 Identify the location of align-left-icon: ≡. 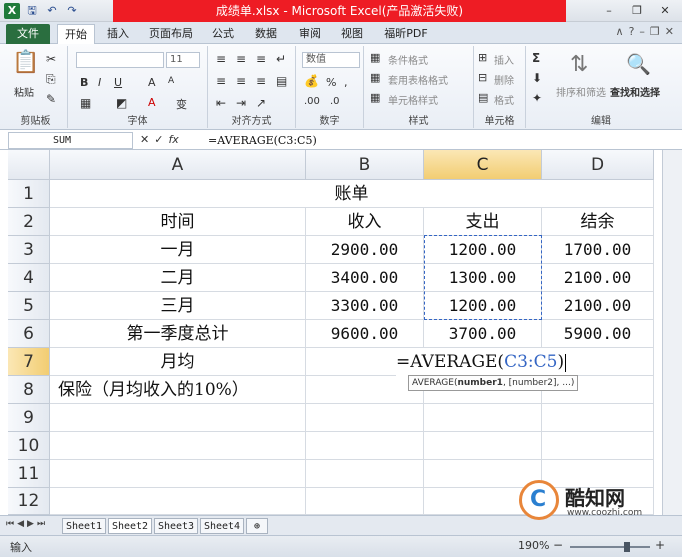
(221, 81).